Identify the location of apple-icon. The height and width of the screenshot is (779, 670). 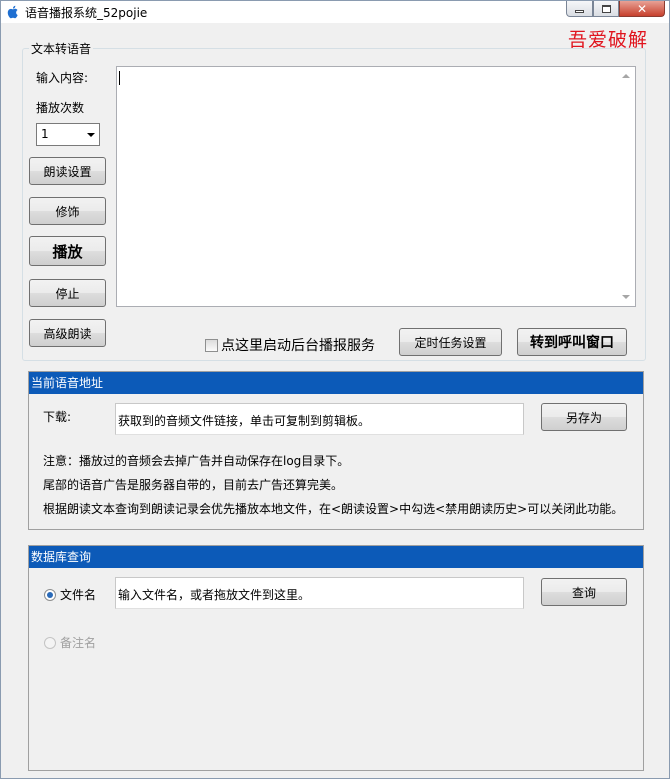
(12, 12).